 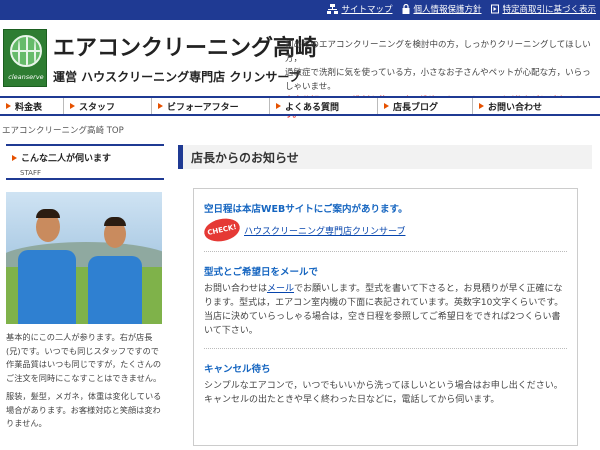 I want to click on legal-notice-label: 特定商取引に基づく表示, so click(x=549, y=10).